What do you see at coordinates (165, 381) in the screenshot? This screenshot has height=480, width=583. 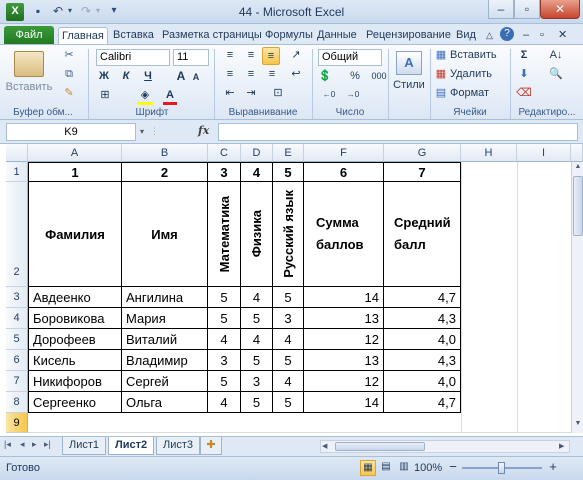 I see `cell-name: Сергей` at bounding box center [165, 381].